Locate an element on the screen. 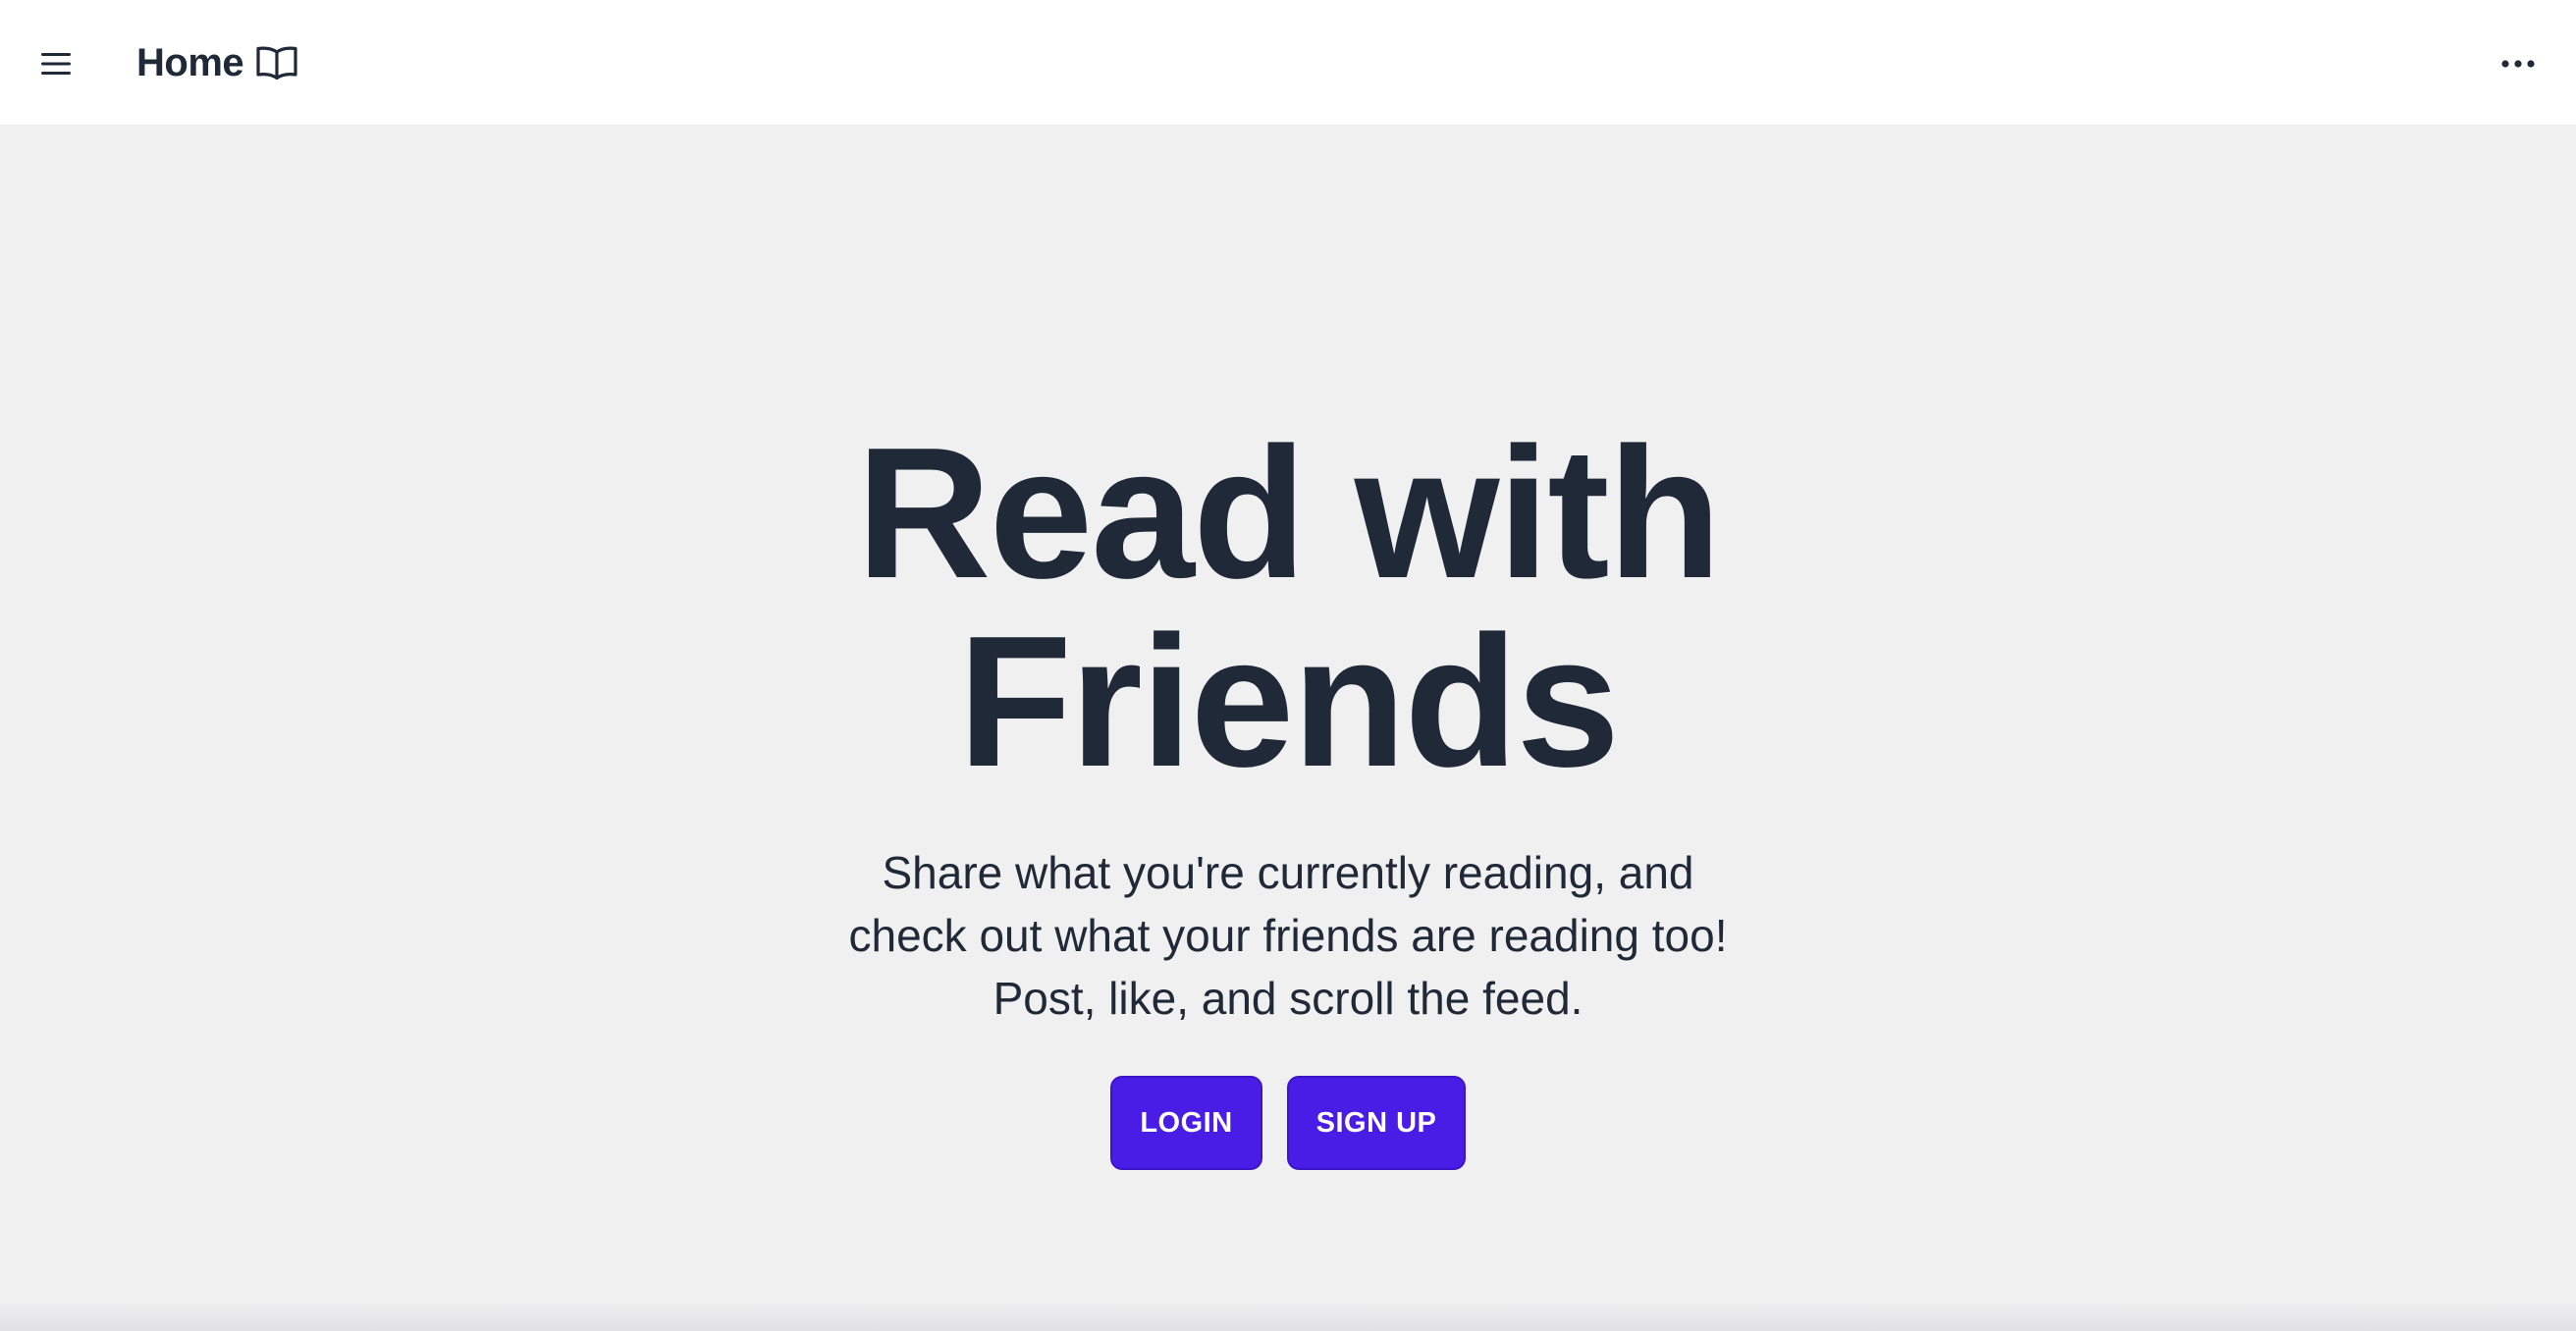 This screenshot has width=2576, height=1331. more-options-button is located at coordinates (2518, 63).